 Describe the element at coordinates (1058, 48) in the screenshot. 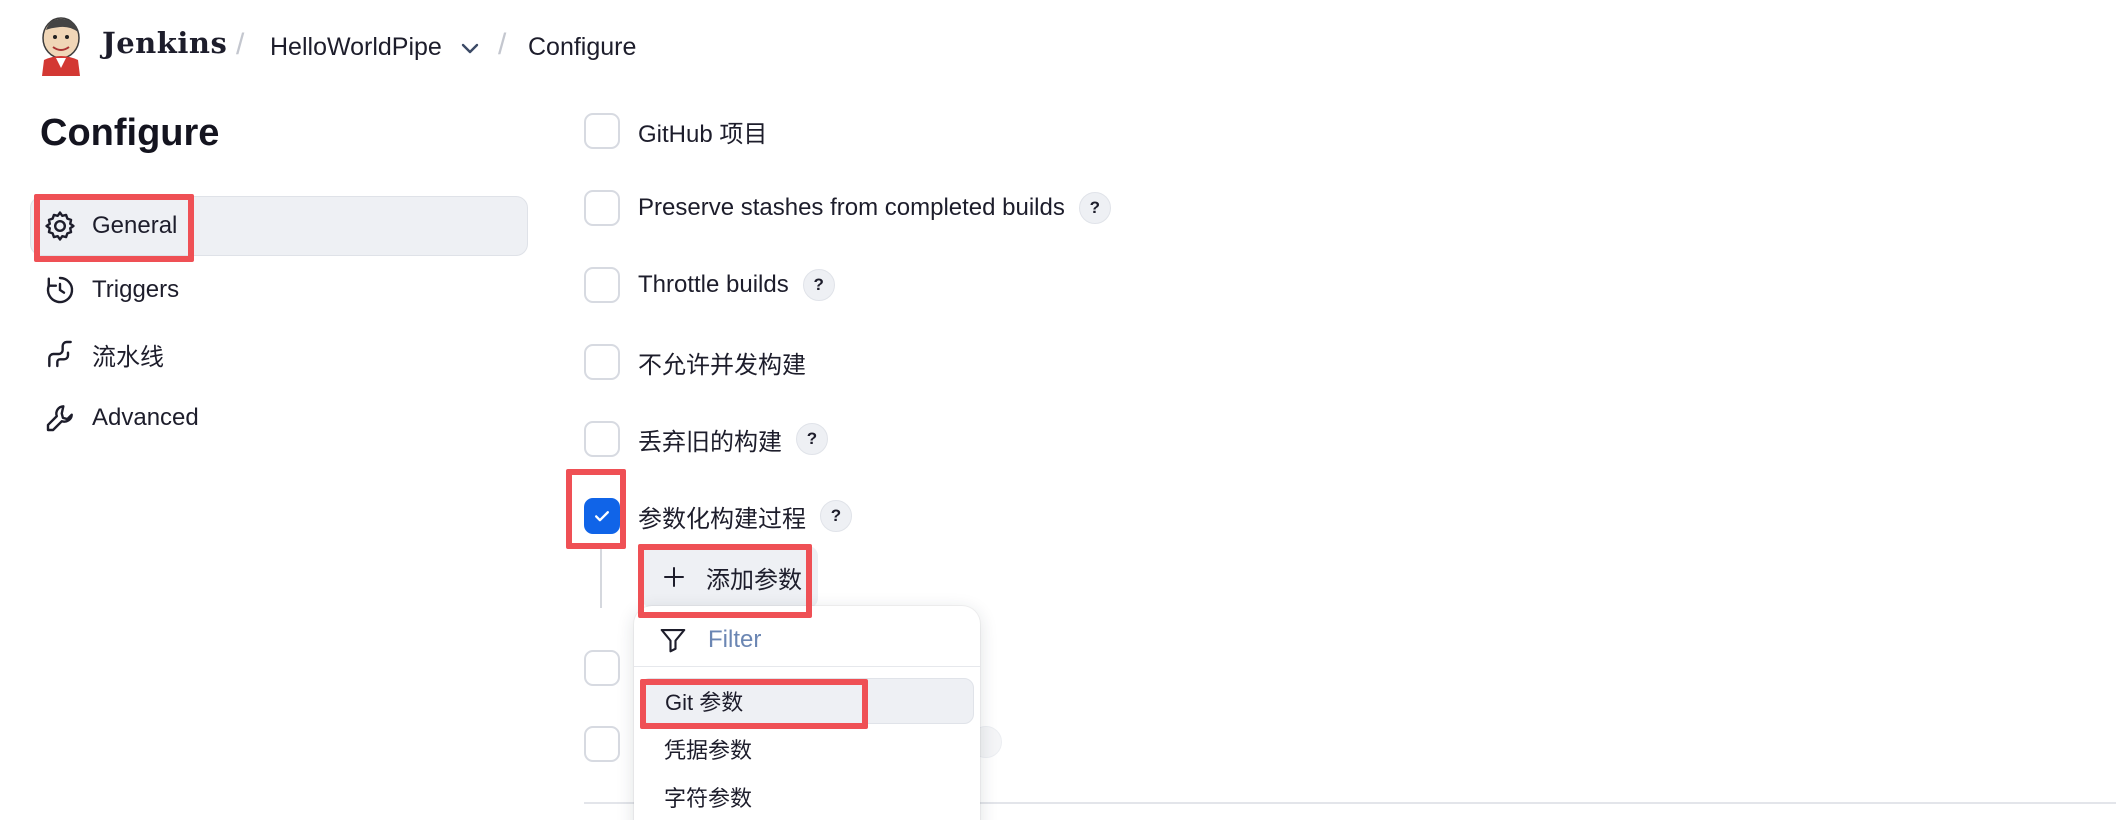

I see `top-header: Jenkins / HelloWorldPipe / Configure` at that location.